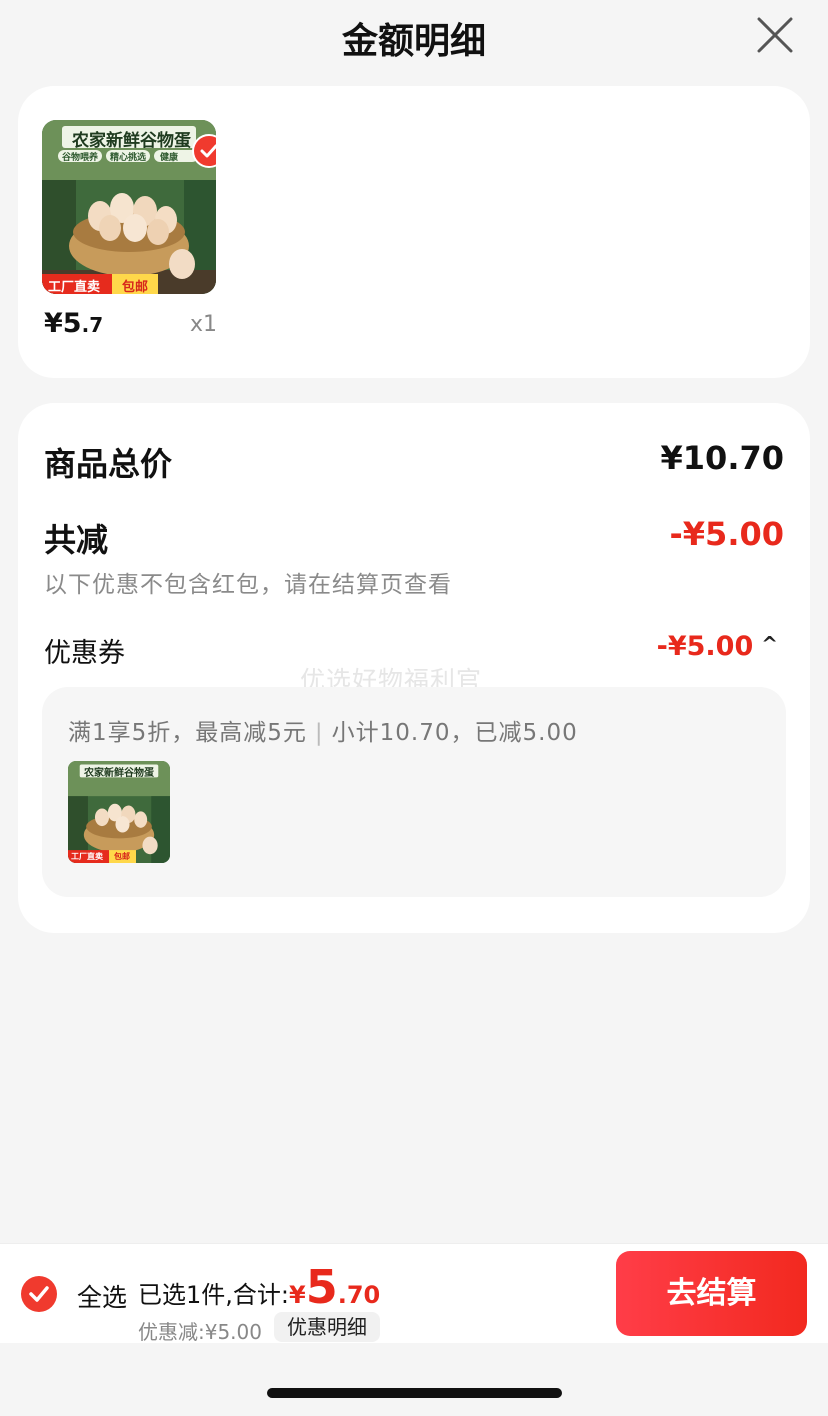  Describe the element at coordinates (204, 324) in the screenshot. I see `item-quantity: x1` at that location.